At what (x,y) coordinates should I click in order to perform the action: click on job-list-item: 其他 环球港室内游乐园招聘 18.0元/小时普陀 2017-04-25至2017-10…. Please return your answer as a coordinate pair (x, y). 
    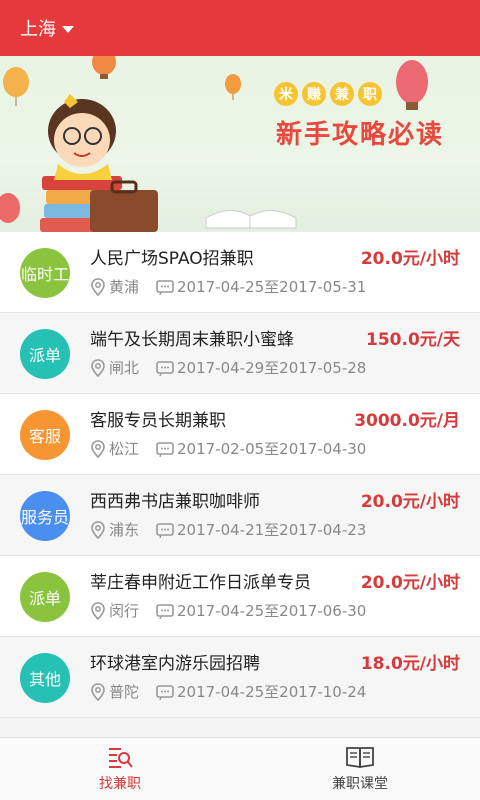
    Looking at the image, I should click on (240, 677).